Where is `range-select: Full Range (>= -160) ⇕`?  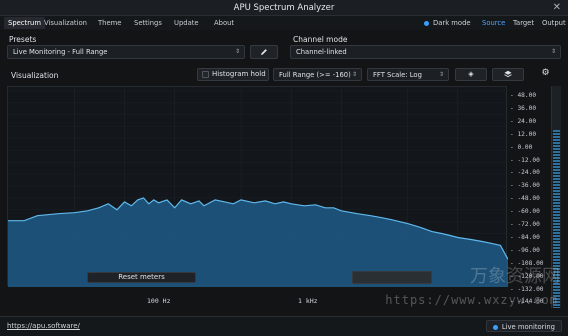 range-select: Full Range (>= -160) ⇕ is located at coordinates (317, 74).